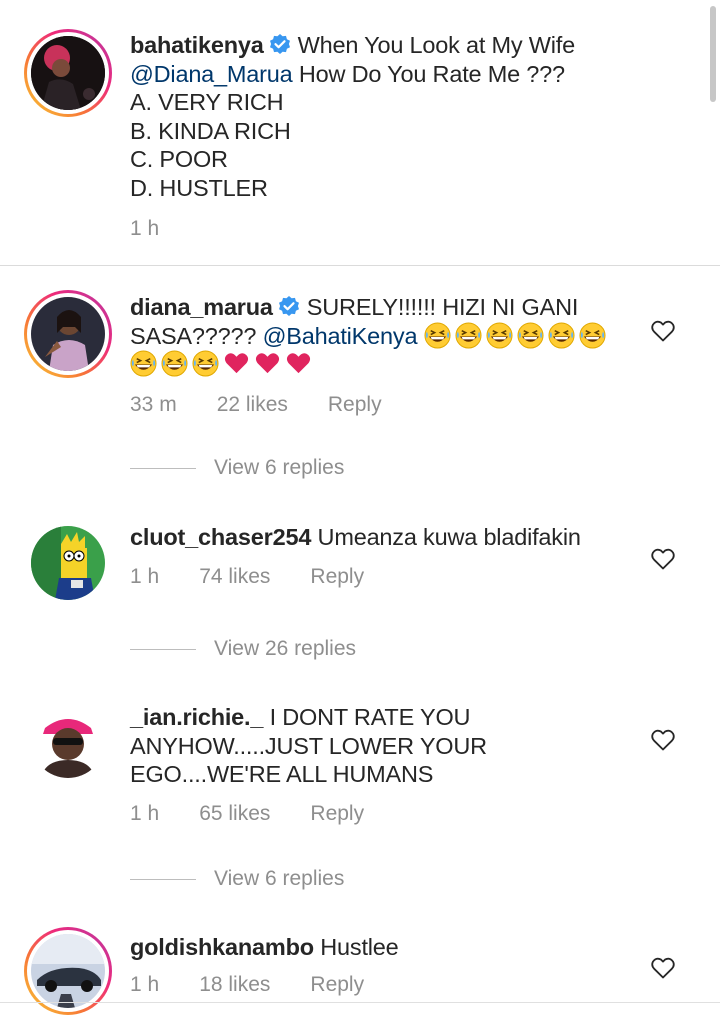 The image size is (720, 1026). I want to click on comment-meta: 1 h 18 likes Reply, so click(267, 985).